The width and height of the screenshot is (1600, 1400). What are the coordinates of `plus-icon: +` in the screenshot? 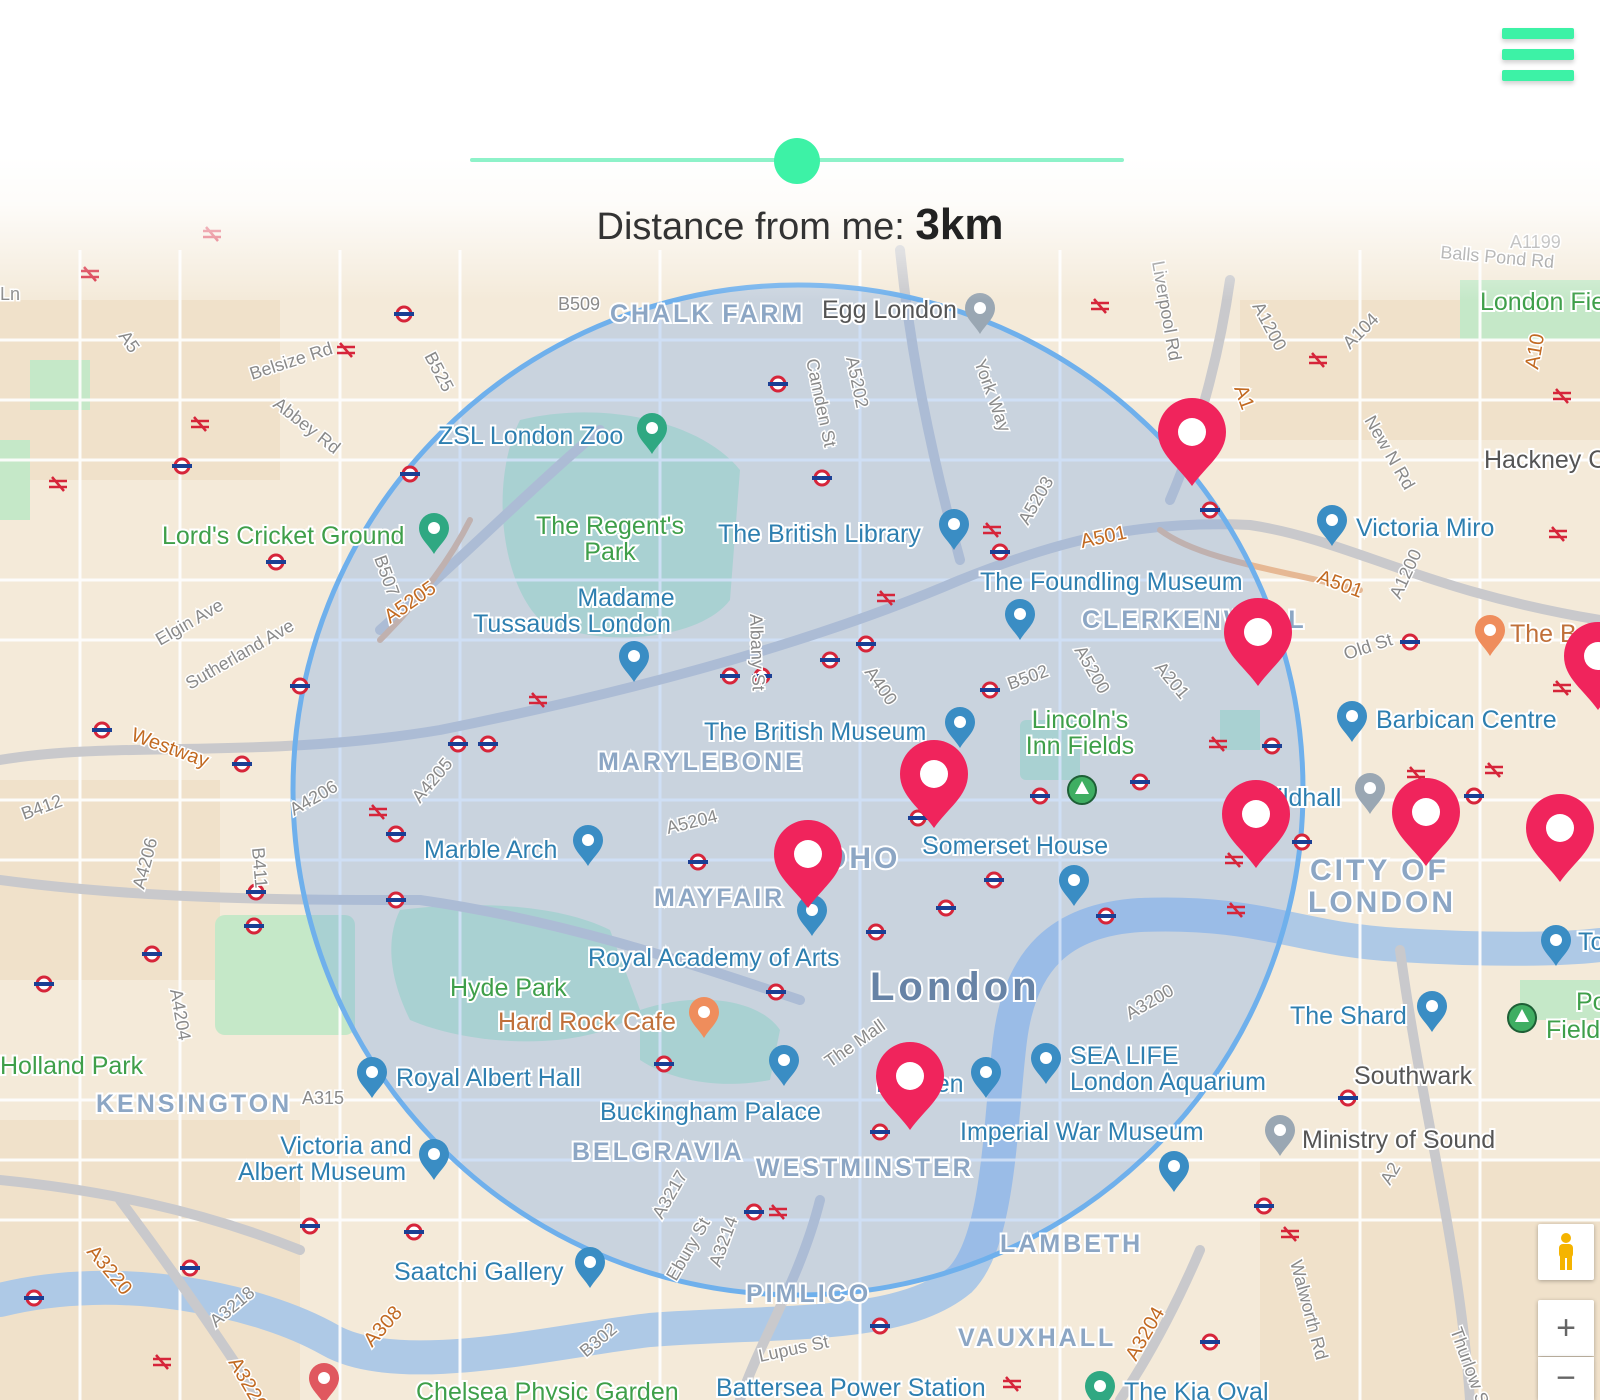 It's located at (1566, 1327).